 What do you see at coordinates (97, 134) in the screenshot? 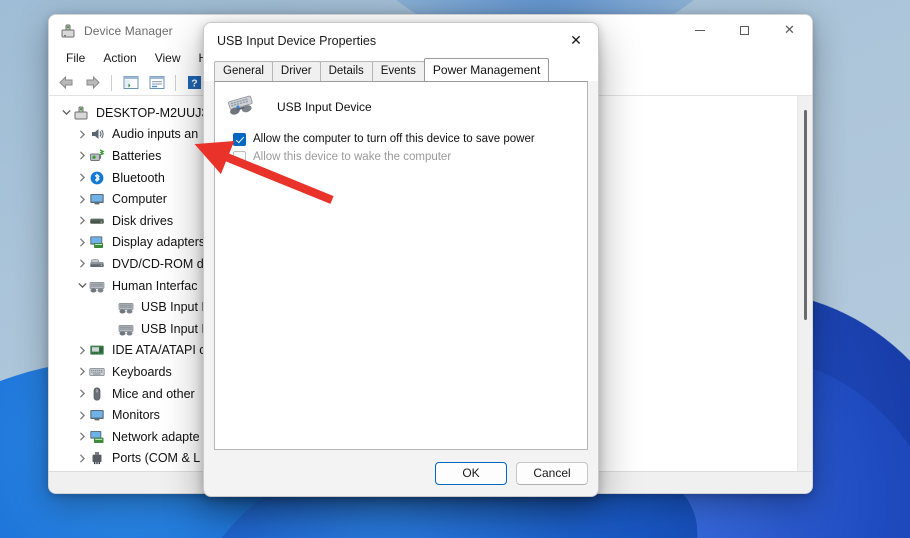
I see `speaker-icon` at bounding box center [97, 134].